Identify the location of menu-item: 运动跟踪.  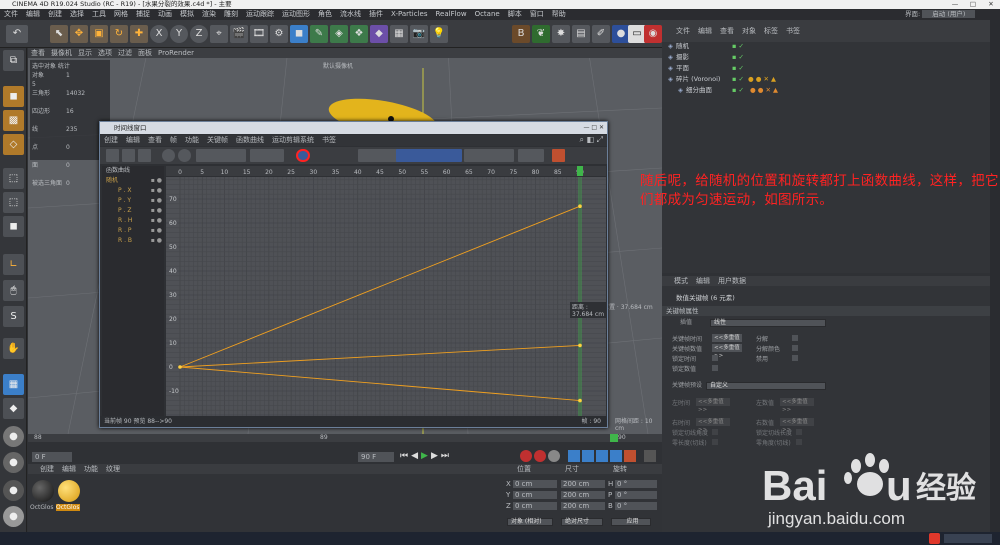
(260, 14).